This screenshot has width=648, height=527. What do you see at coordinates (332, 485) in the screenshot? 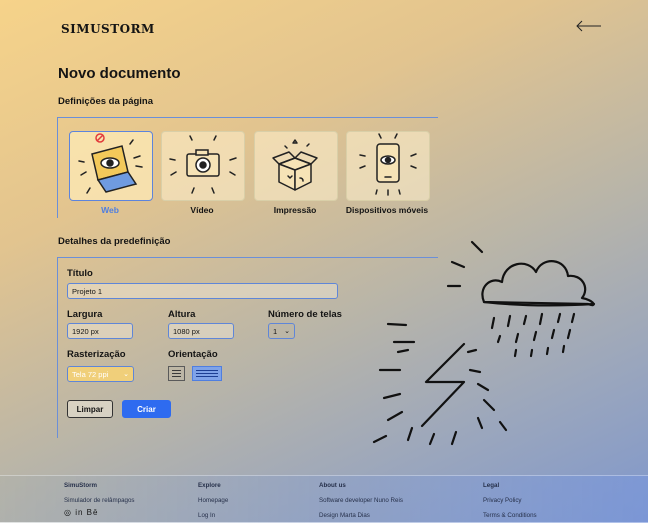
I see `footer-about-head: About us` at bounding box center [332, 485].